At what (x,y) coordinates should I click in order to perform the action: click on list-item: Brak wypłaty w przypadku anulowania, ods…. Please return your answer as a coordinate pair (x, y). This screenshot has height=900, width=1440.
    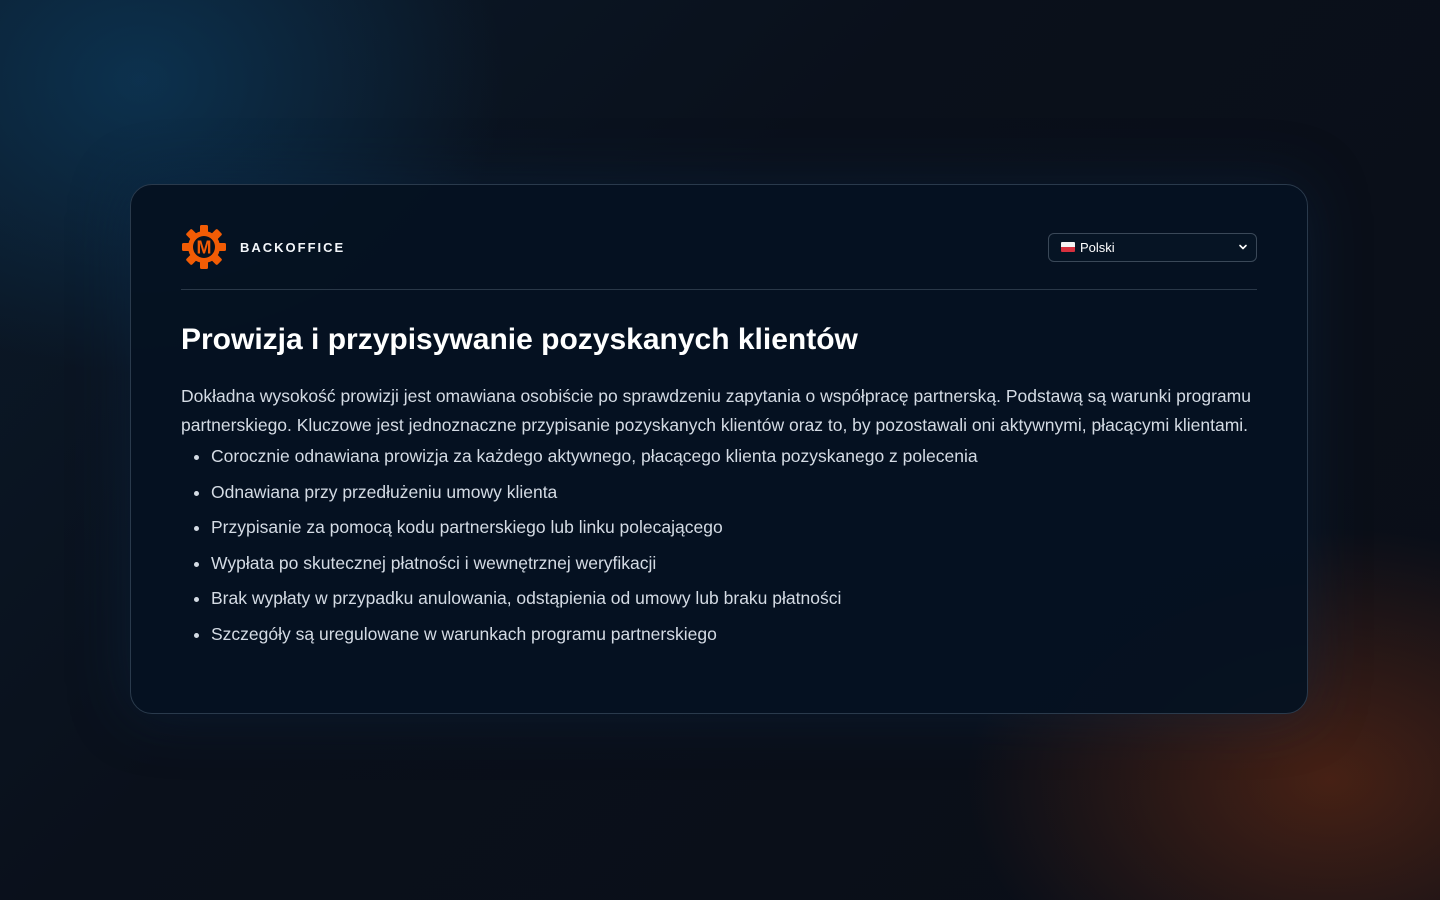
    Looking at the image, I should click on (734, 598).